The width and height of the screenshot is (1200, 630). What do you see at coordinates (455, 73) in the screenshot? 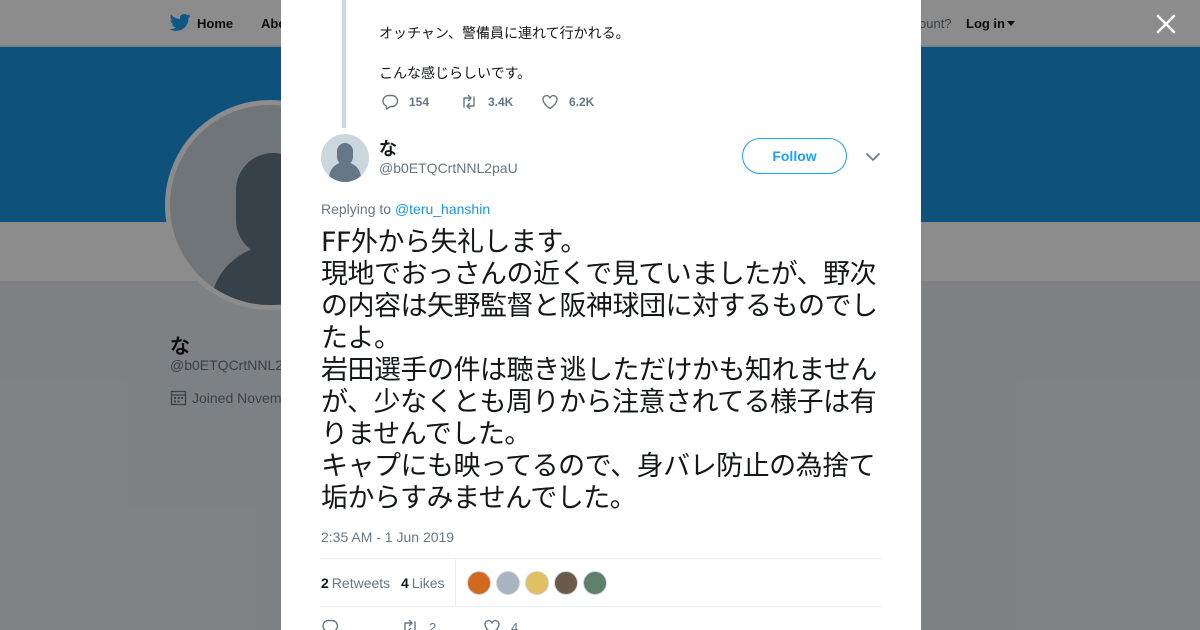
I see `parent-tweet-text-line: こんな感じらしいです。` at bounding box center [455, 73].